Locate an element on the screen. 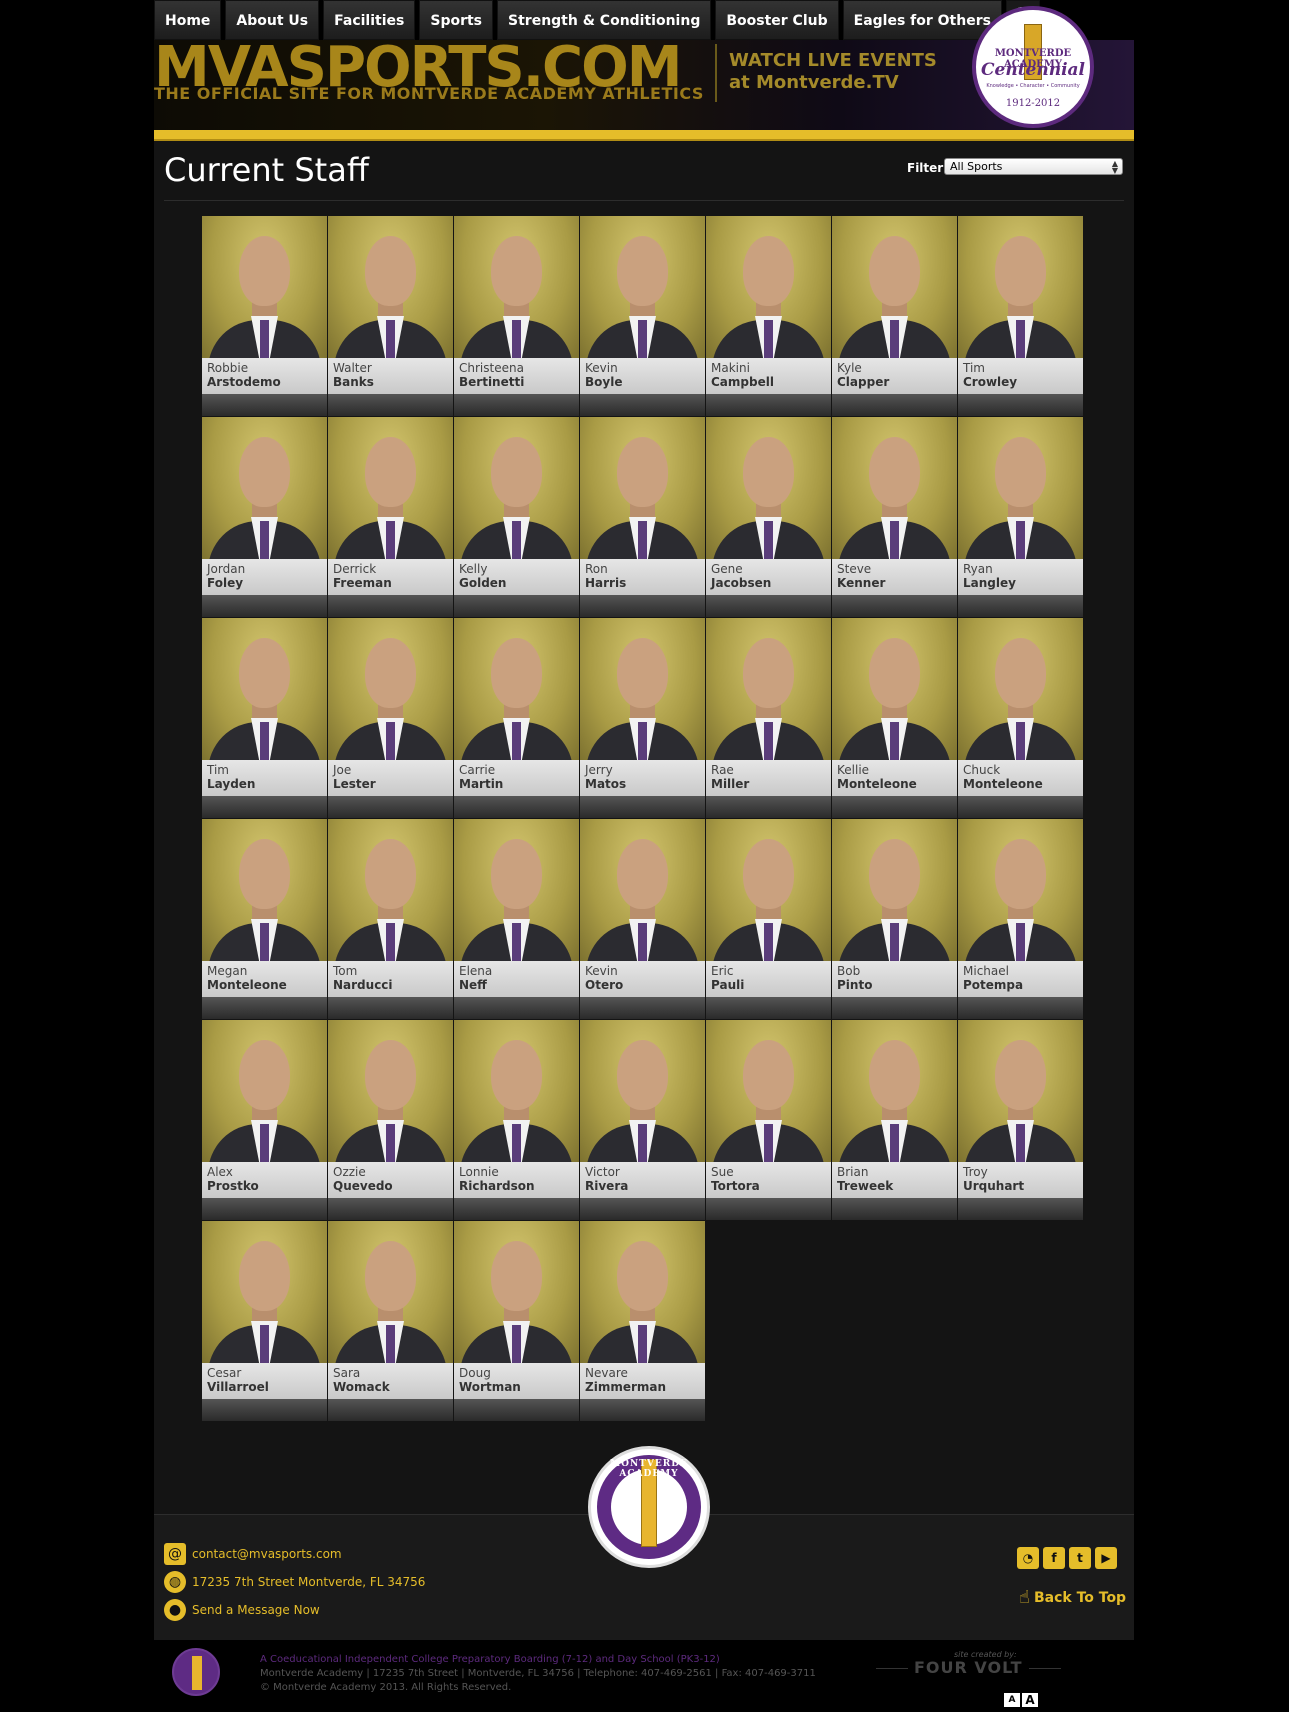 The height and width of the screenshot is (1712, 1289). staff-card: Victor Rivera is located at coordinates (642, 1120).